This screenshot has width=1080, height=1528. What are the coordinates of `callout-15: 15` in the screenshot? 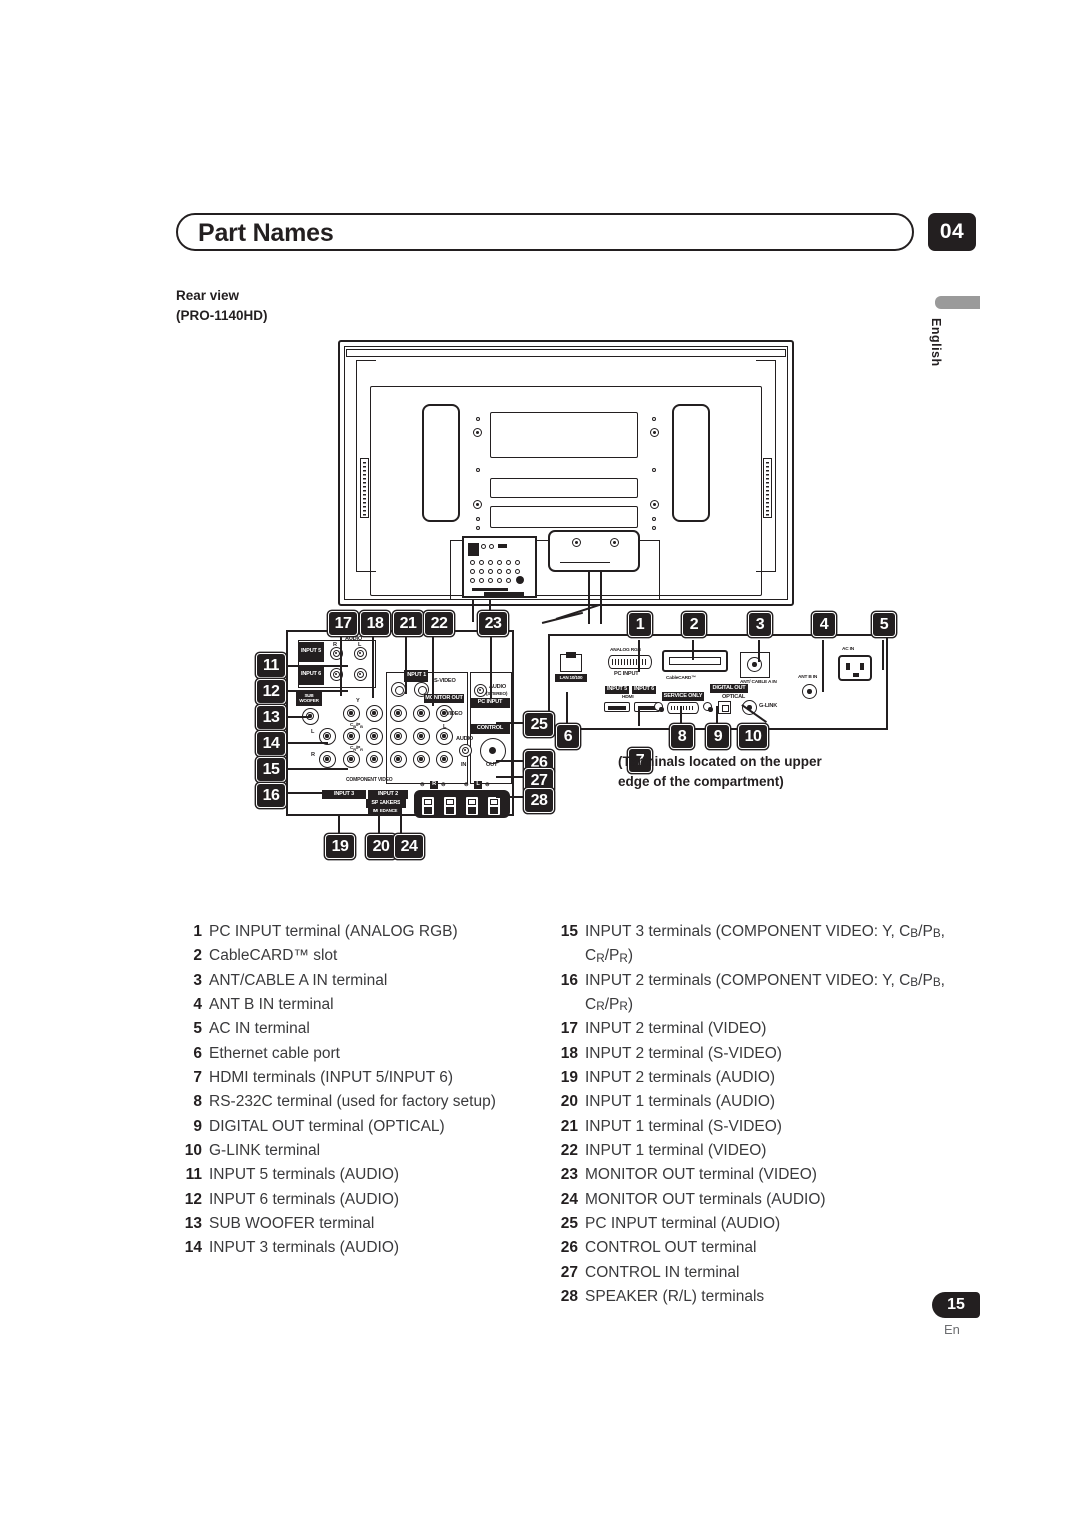 It's located at (271, 769).